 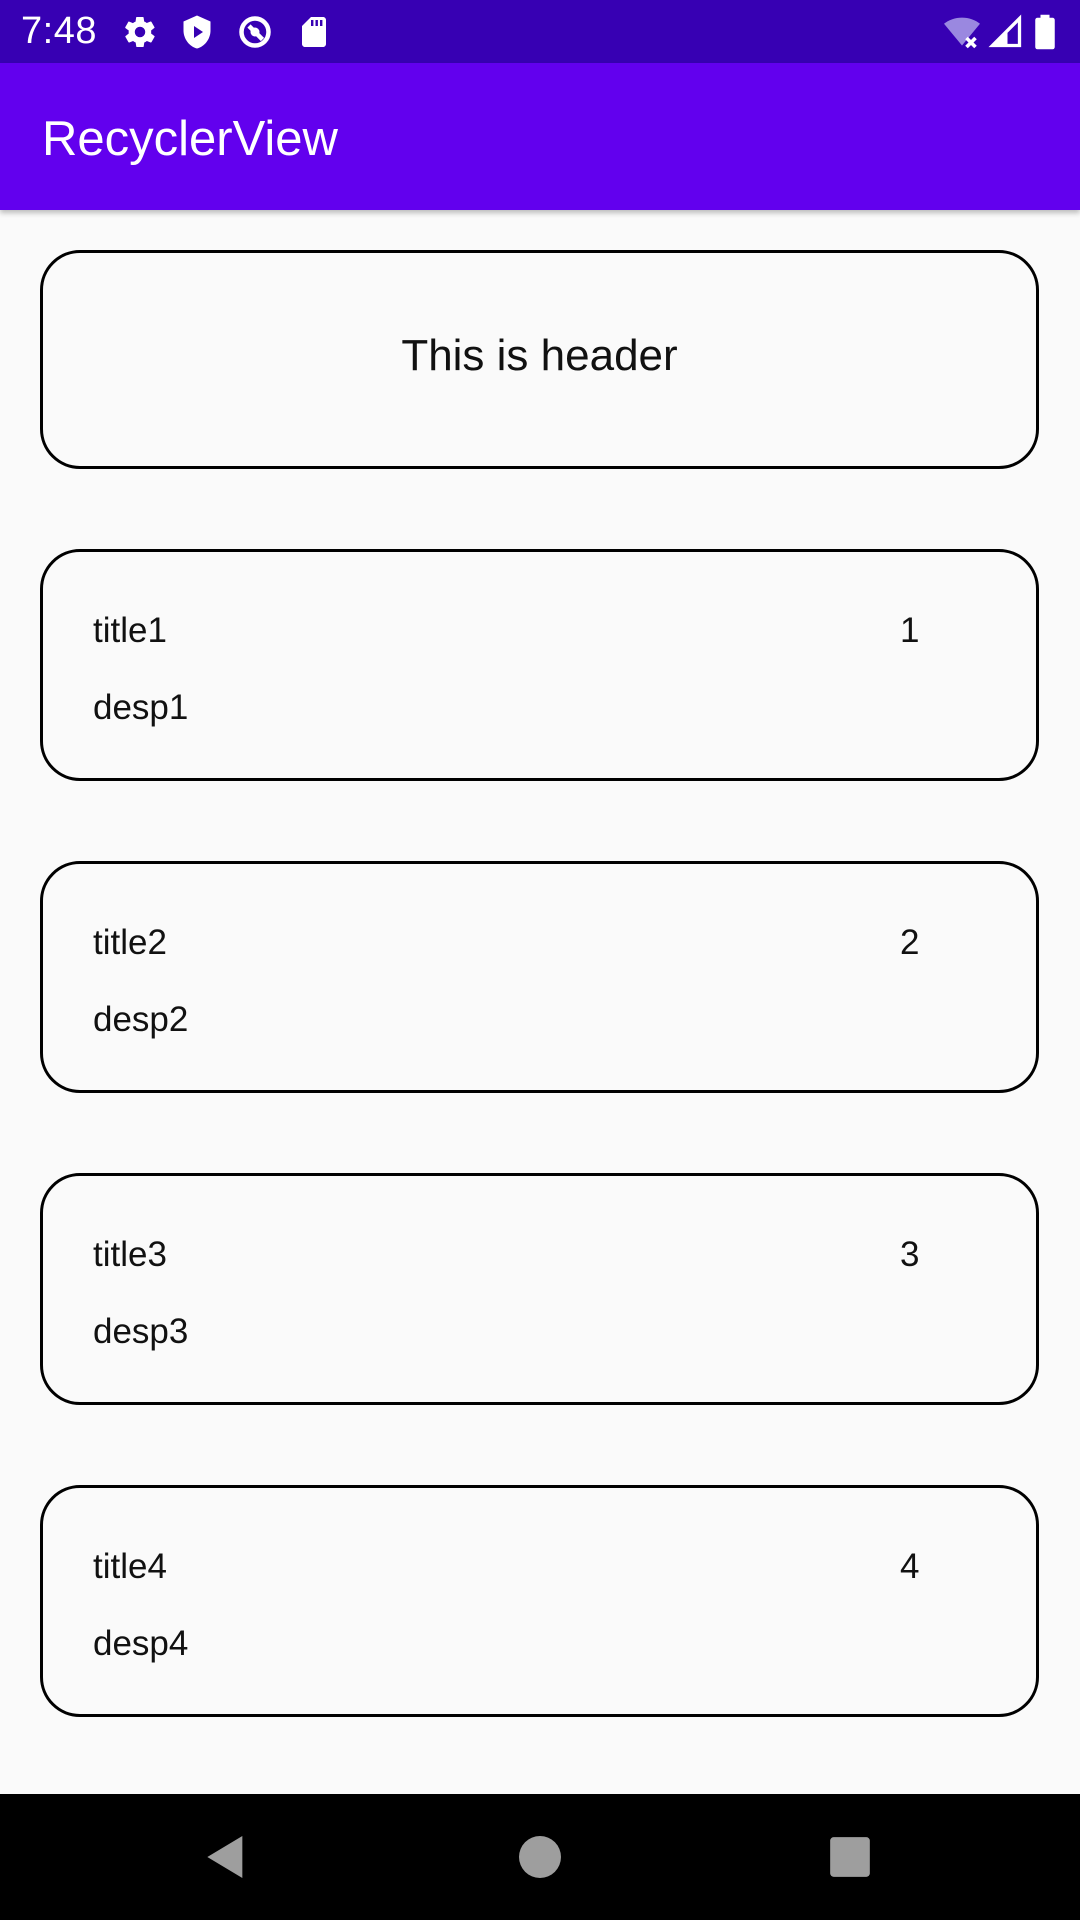 What do you see at coordinates (59, 31) in the screenshot?
I see `status-time: 7:48` at bounding box center [59, 31].